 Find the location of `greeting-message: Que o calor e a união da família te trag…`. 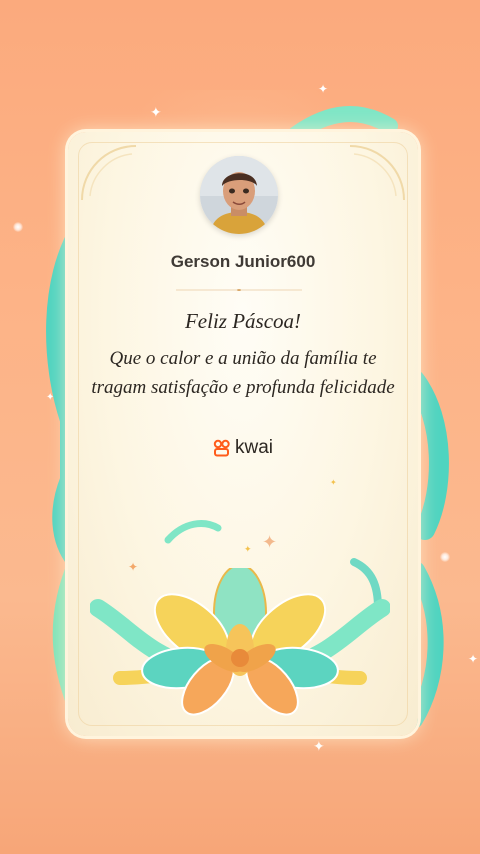

greeting-message: Que o calor e a união da família te trag… is located at coordinates (243, 373).